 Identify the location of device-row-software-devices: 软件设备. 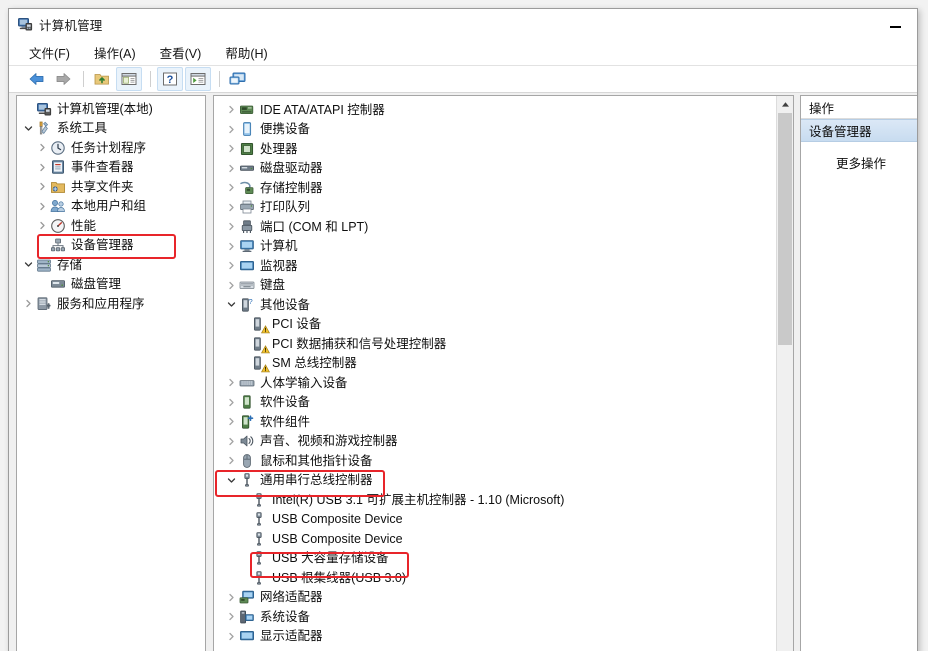
(503, 403).